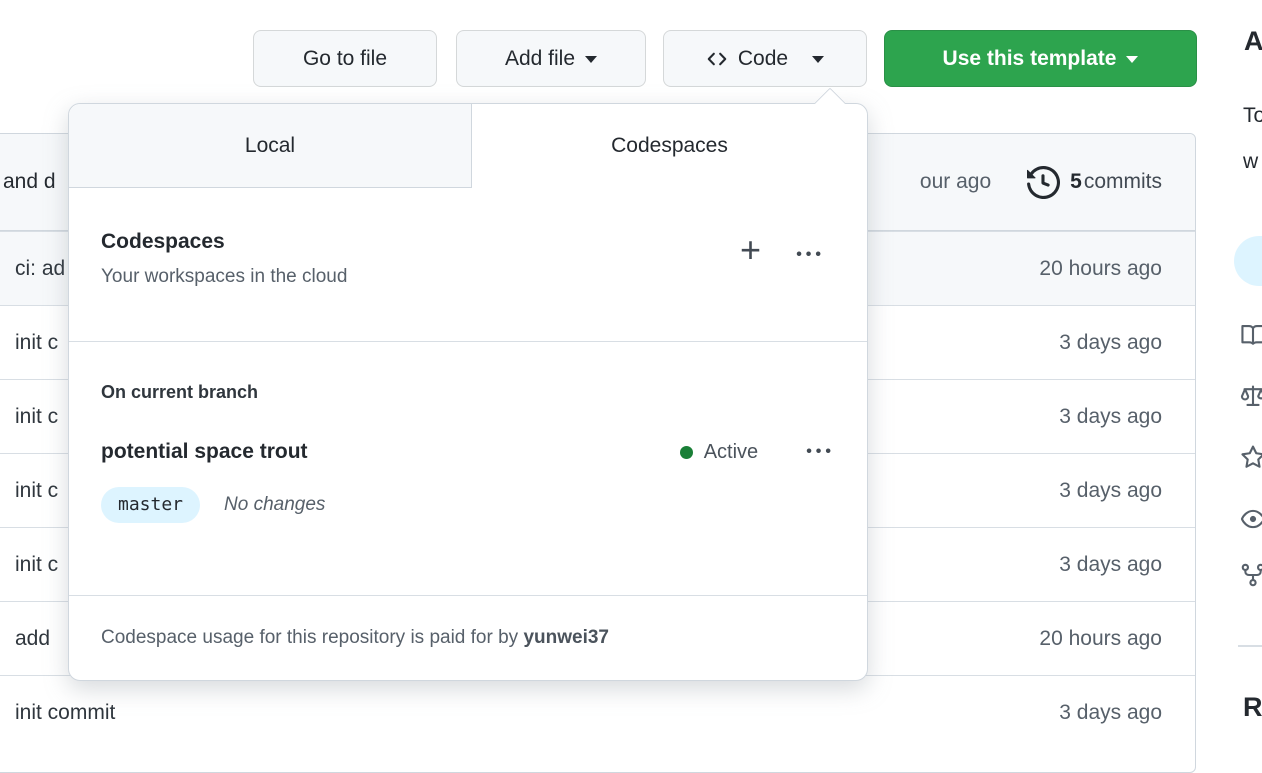 The width and height of the screenshot is (1262, 773). I want to click on about-description-fragment: w, so click(1251, 161).